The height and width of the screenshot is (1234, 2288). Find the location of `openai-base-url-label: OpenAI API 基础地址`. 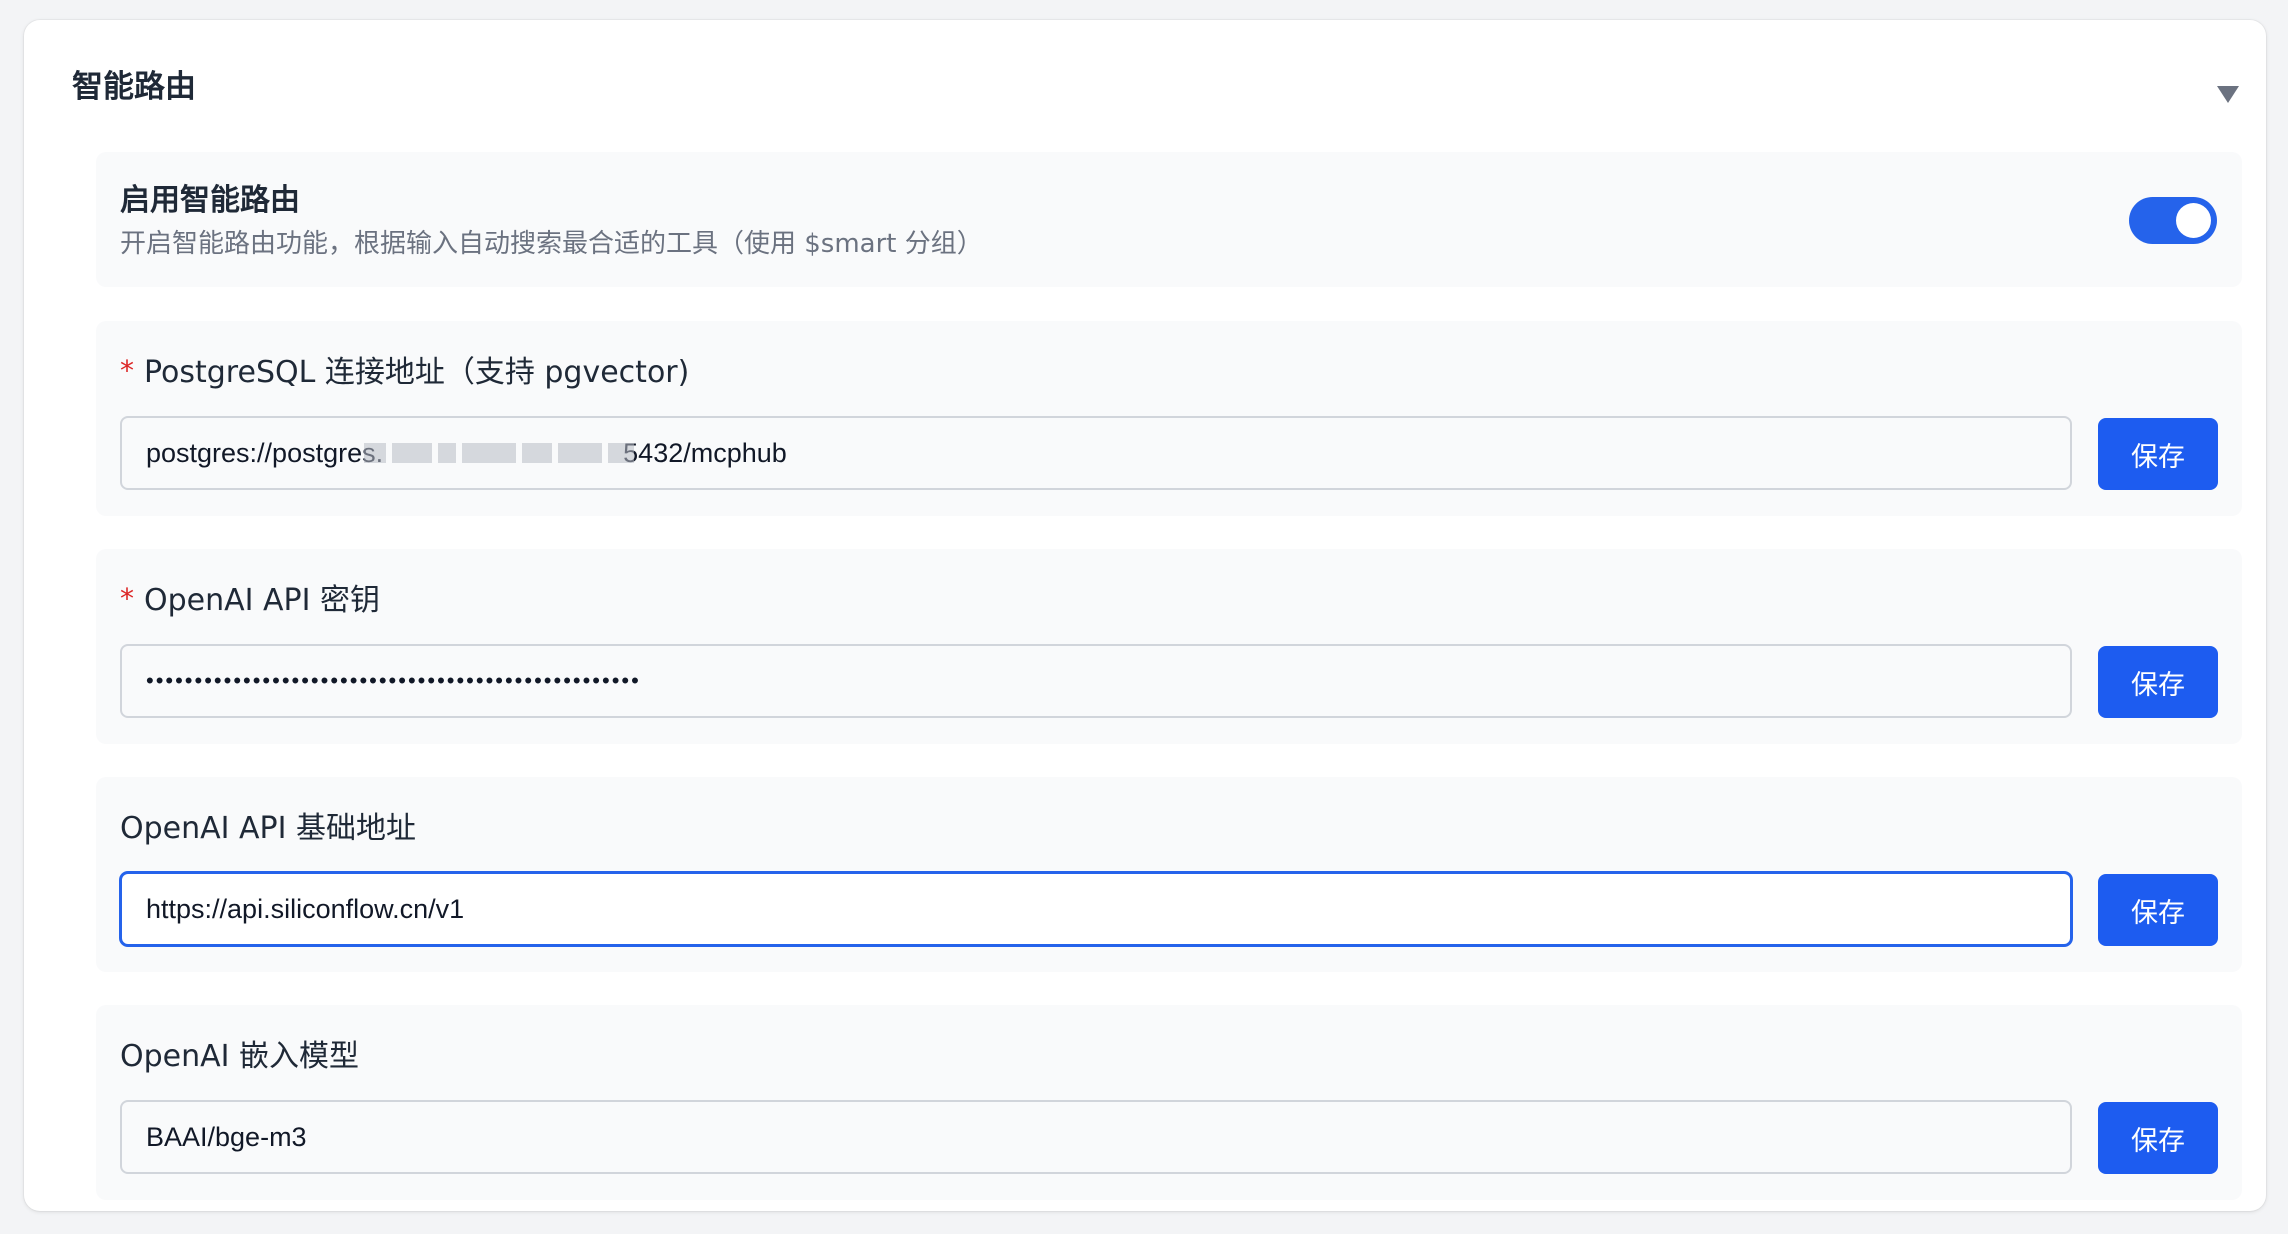

openai-base-url-label: OpenAI API 基础地址 is located at coordinates (268, 828).